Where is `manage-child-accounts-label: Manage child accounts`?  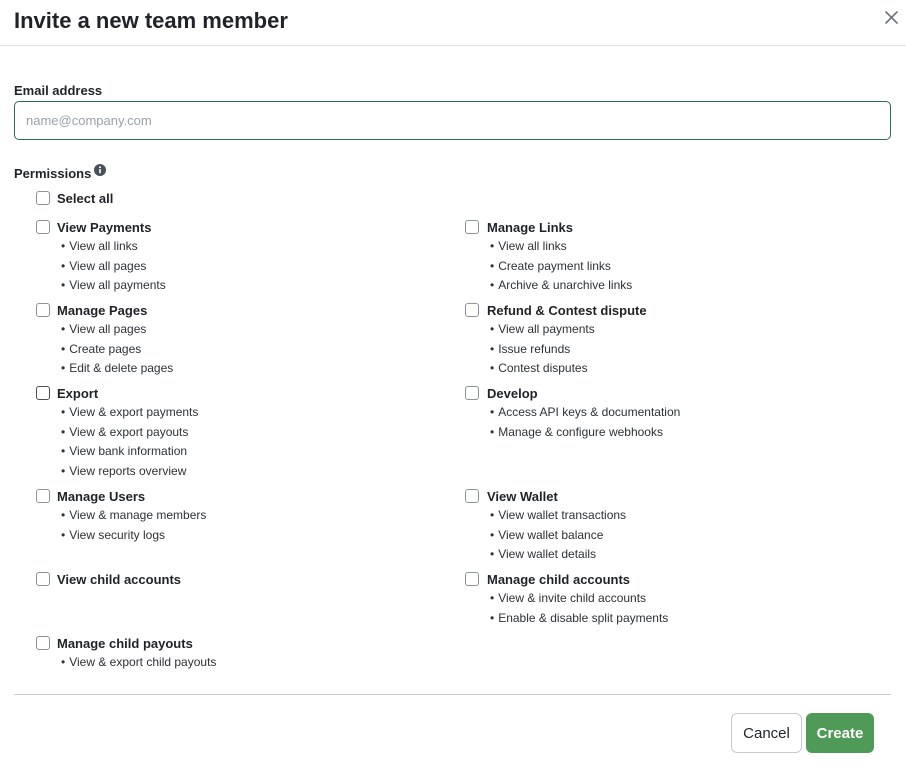 manage-child-accounts-label: Manage child accounts is located at coordinates (559, 579).